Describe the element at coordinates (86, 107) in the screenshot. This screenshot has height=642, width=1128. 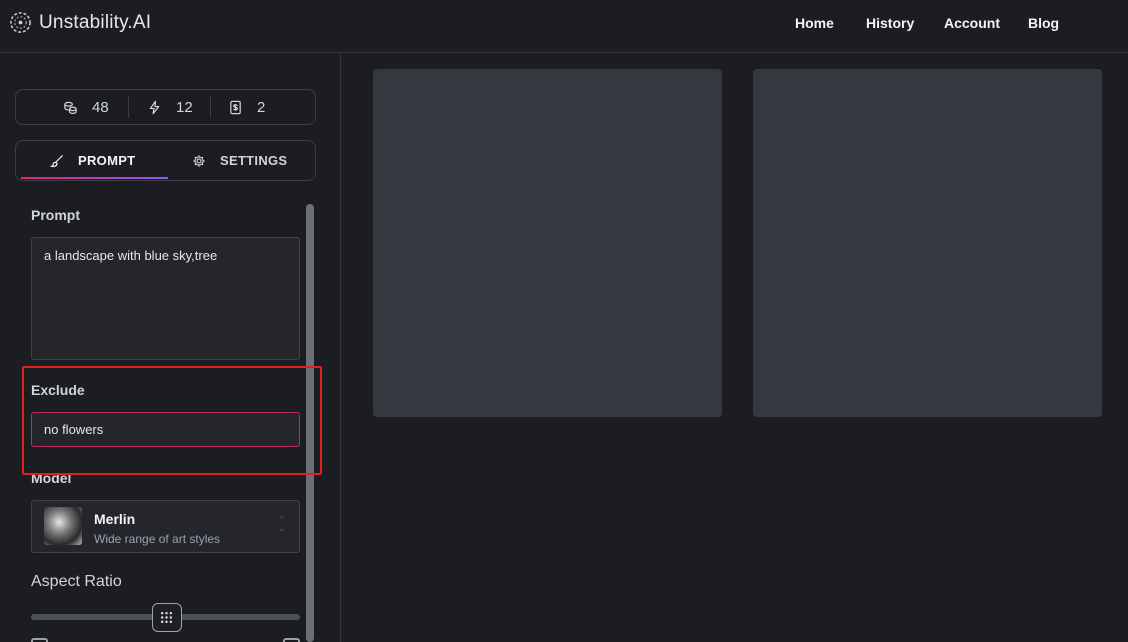
I see `stat-coins: 48` at that location.